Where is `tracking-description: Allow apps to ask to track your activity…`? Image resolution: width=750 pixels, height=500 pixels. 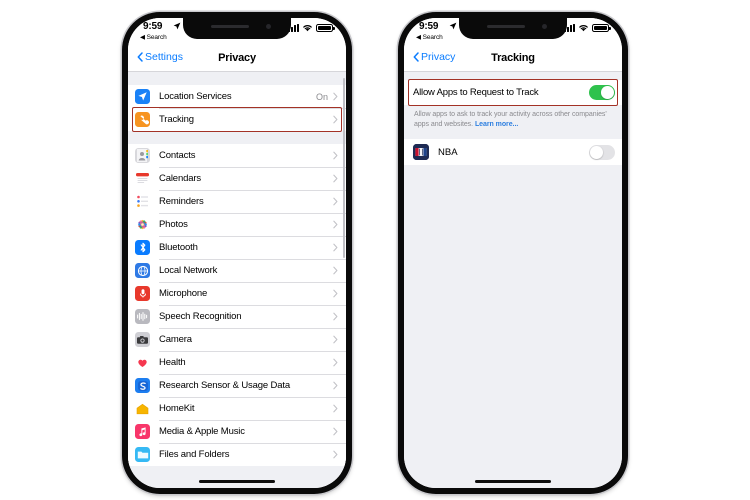
tracking-description: Allow apps to ask to track your activity… is located at coordinates (513, 122).